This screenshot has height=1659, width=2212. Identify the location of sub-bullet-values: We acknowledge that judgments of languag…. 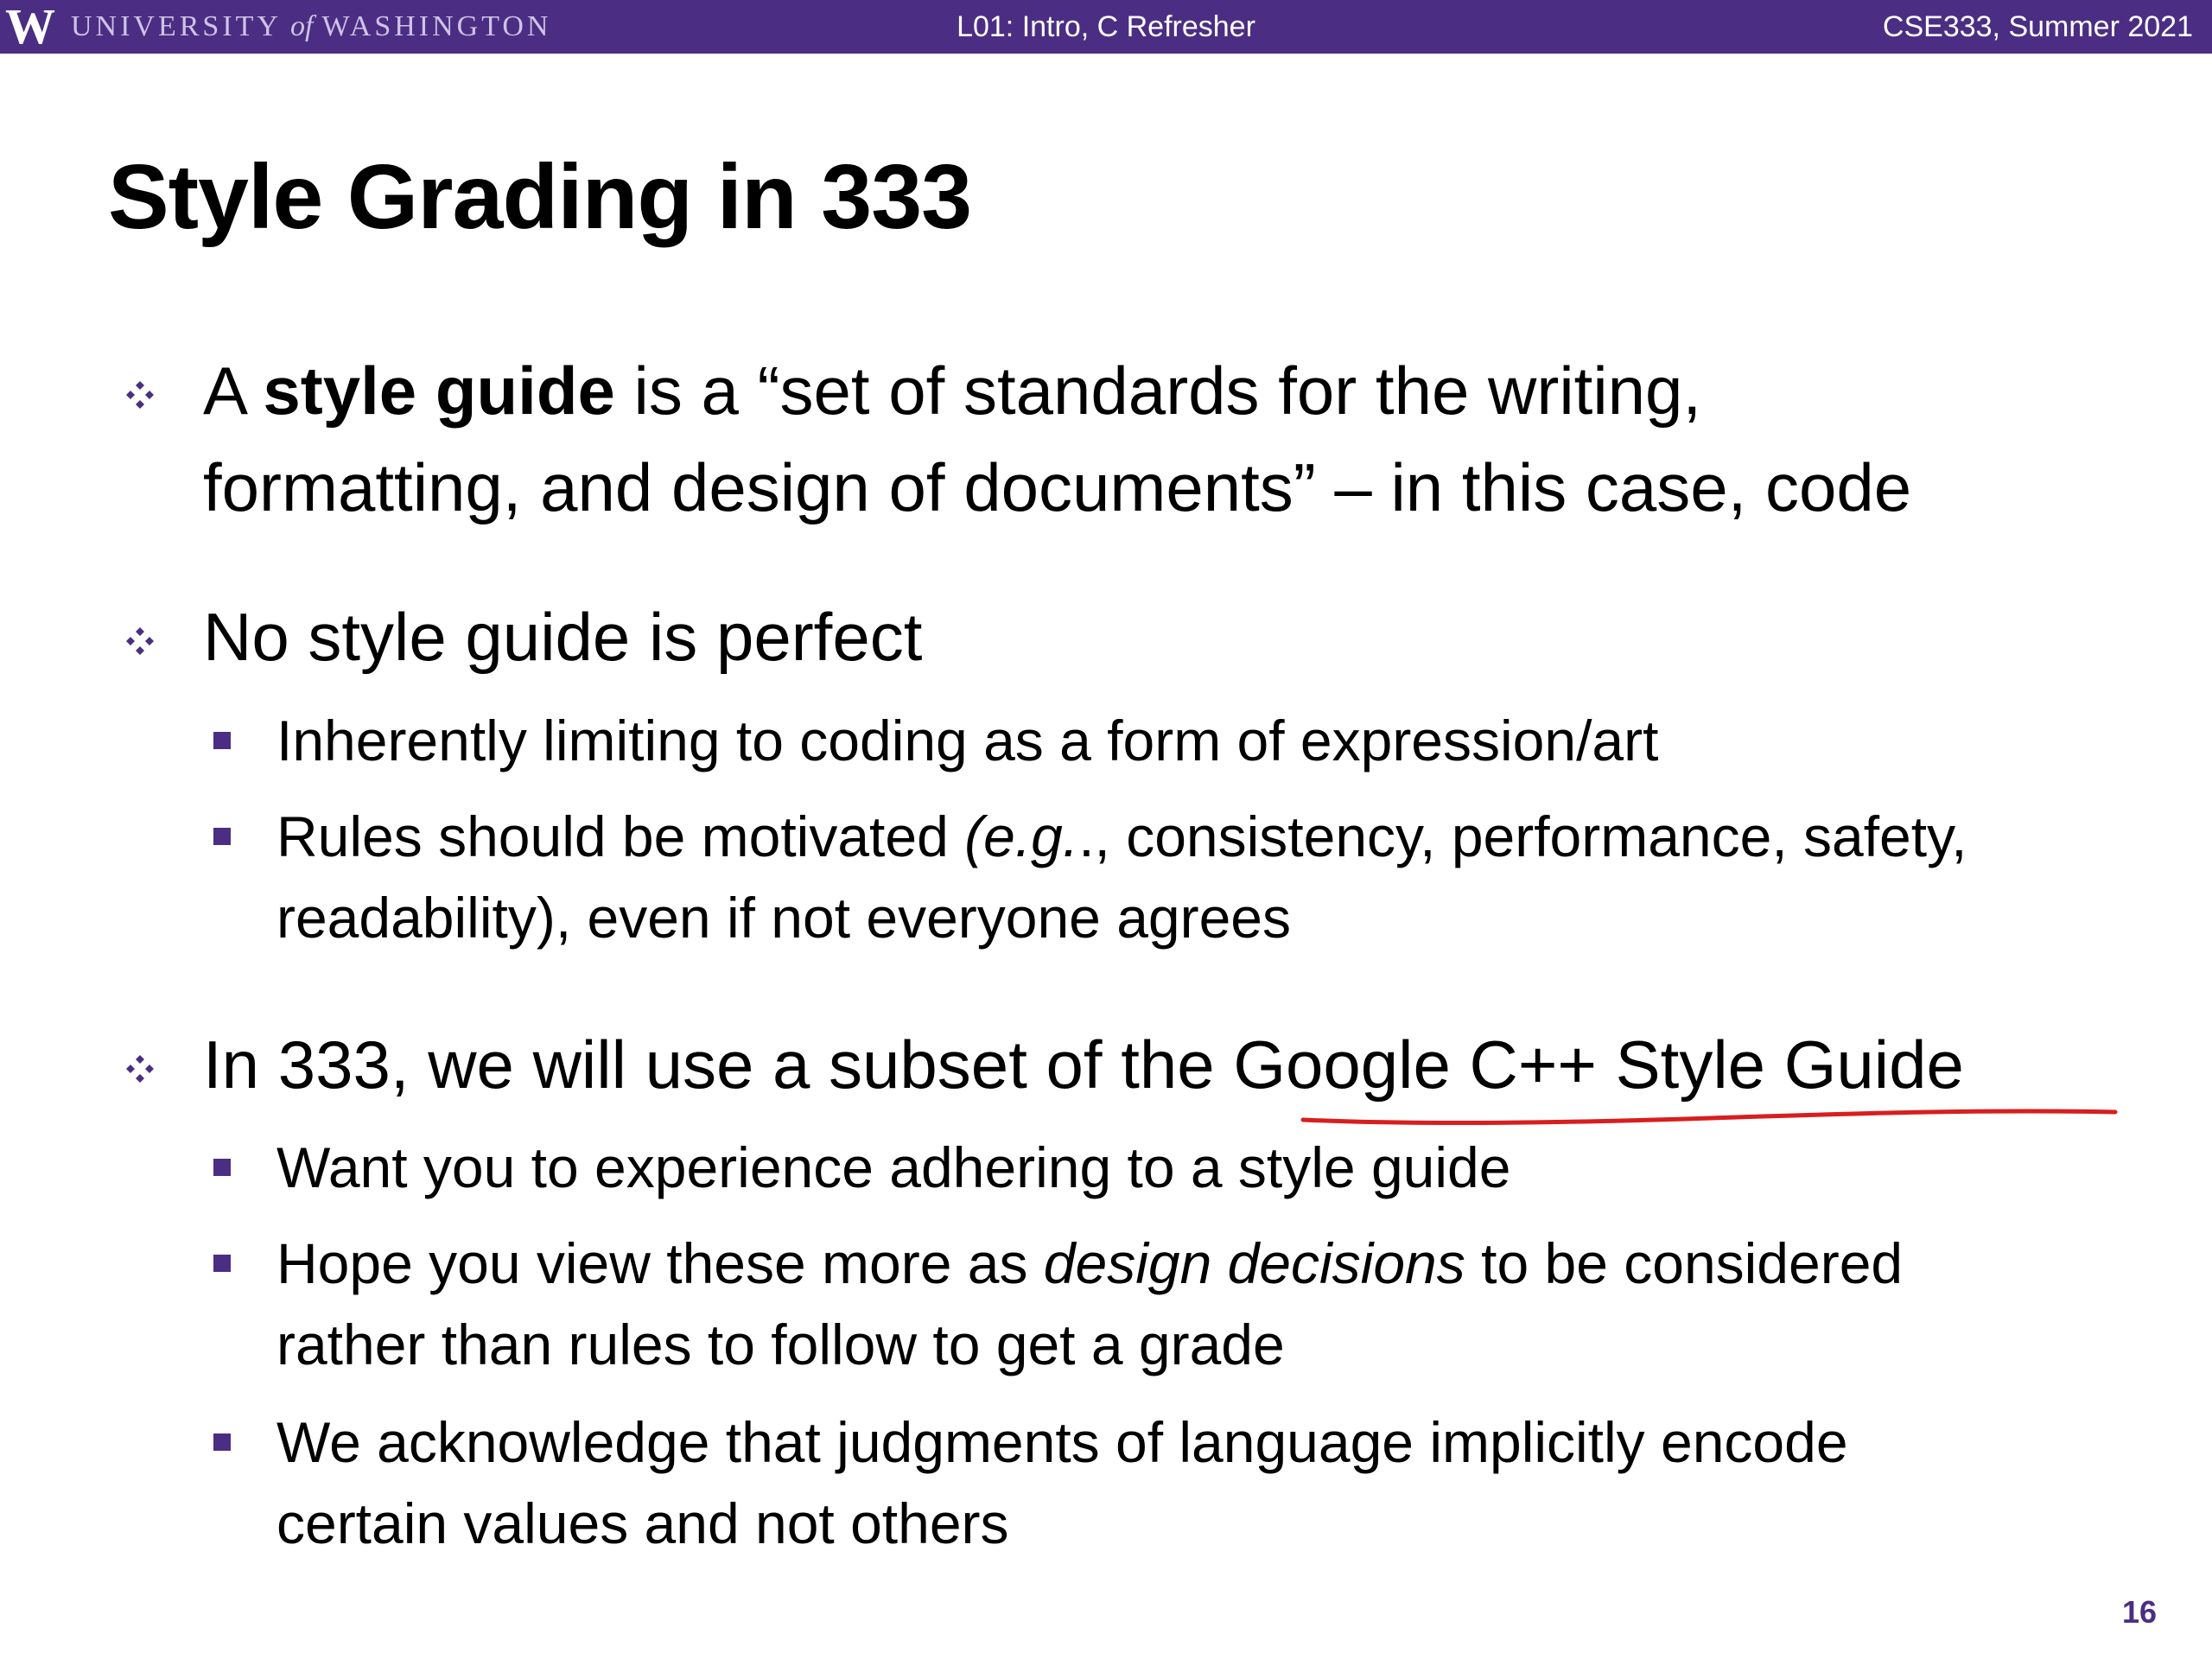
(1062, 1482).